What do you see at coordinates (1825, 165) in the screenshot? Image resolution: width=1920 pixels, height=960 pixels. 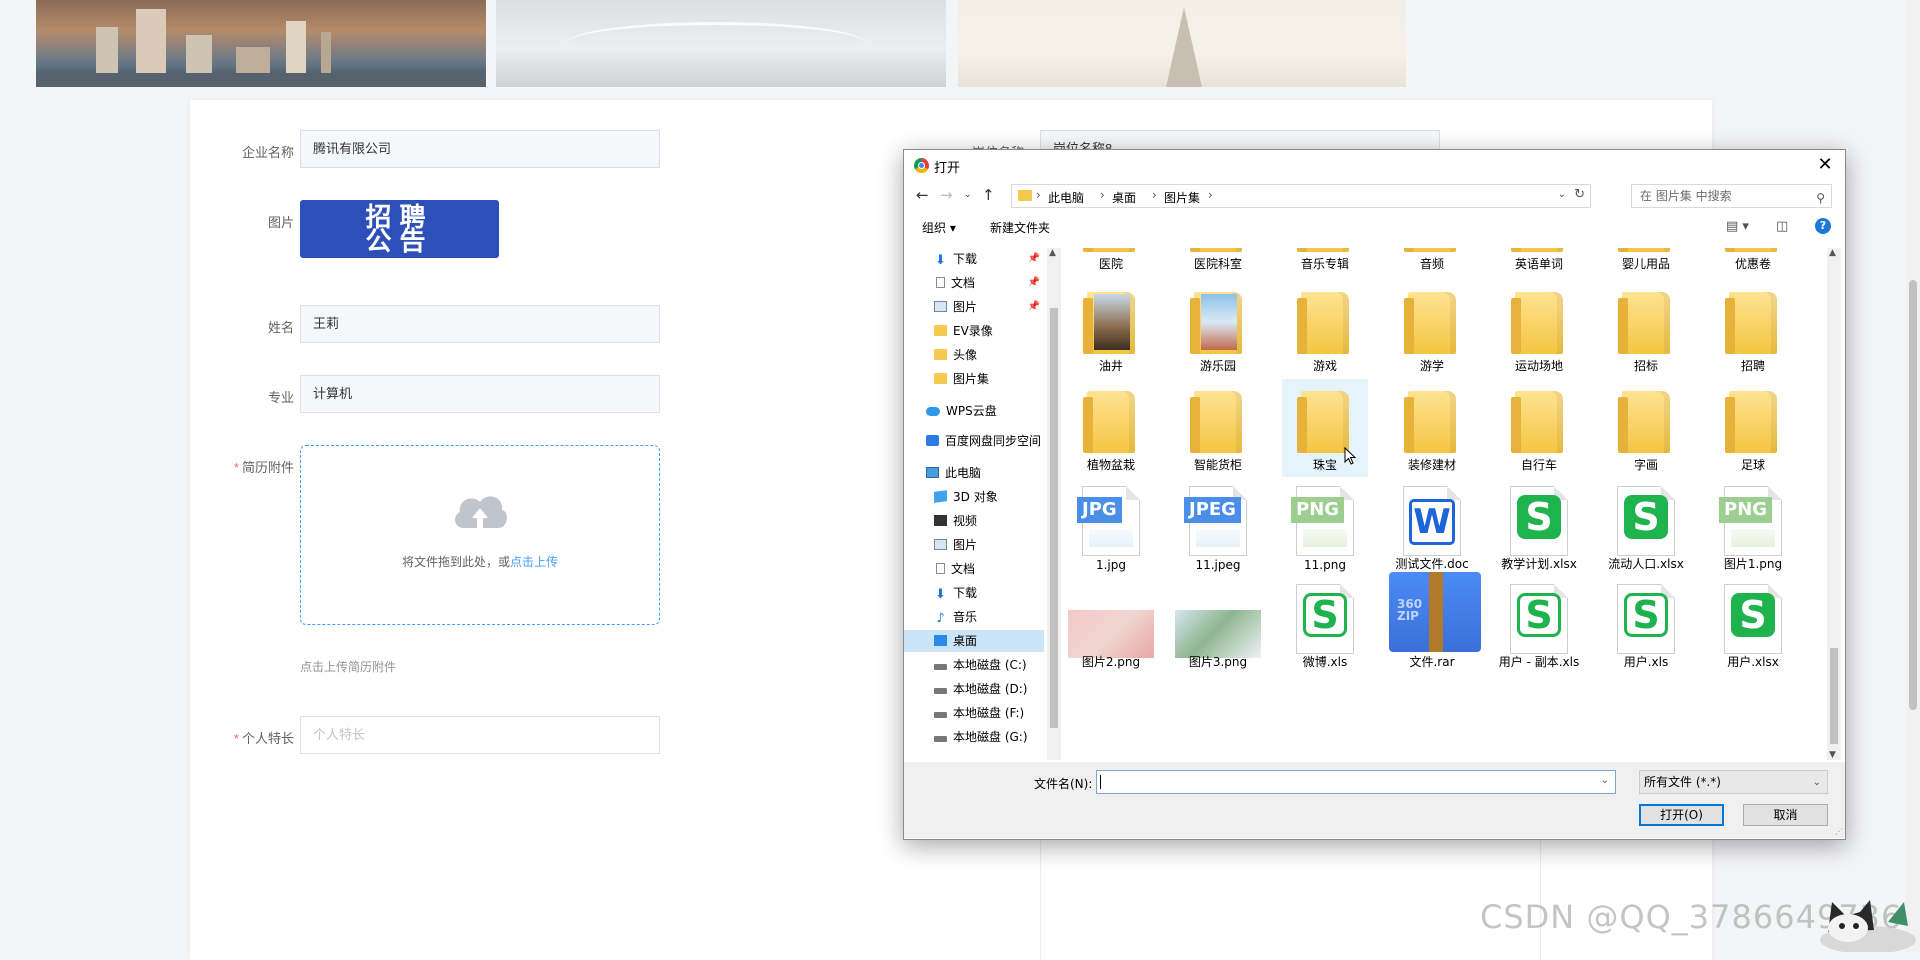 I see `close-button: ✕` at bounding box center [1825, 165].